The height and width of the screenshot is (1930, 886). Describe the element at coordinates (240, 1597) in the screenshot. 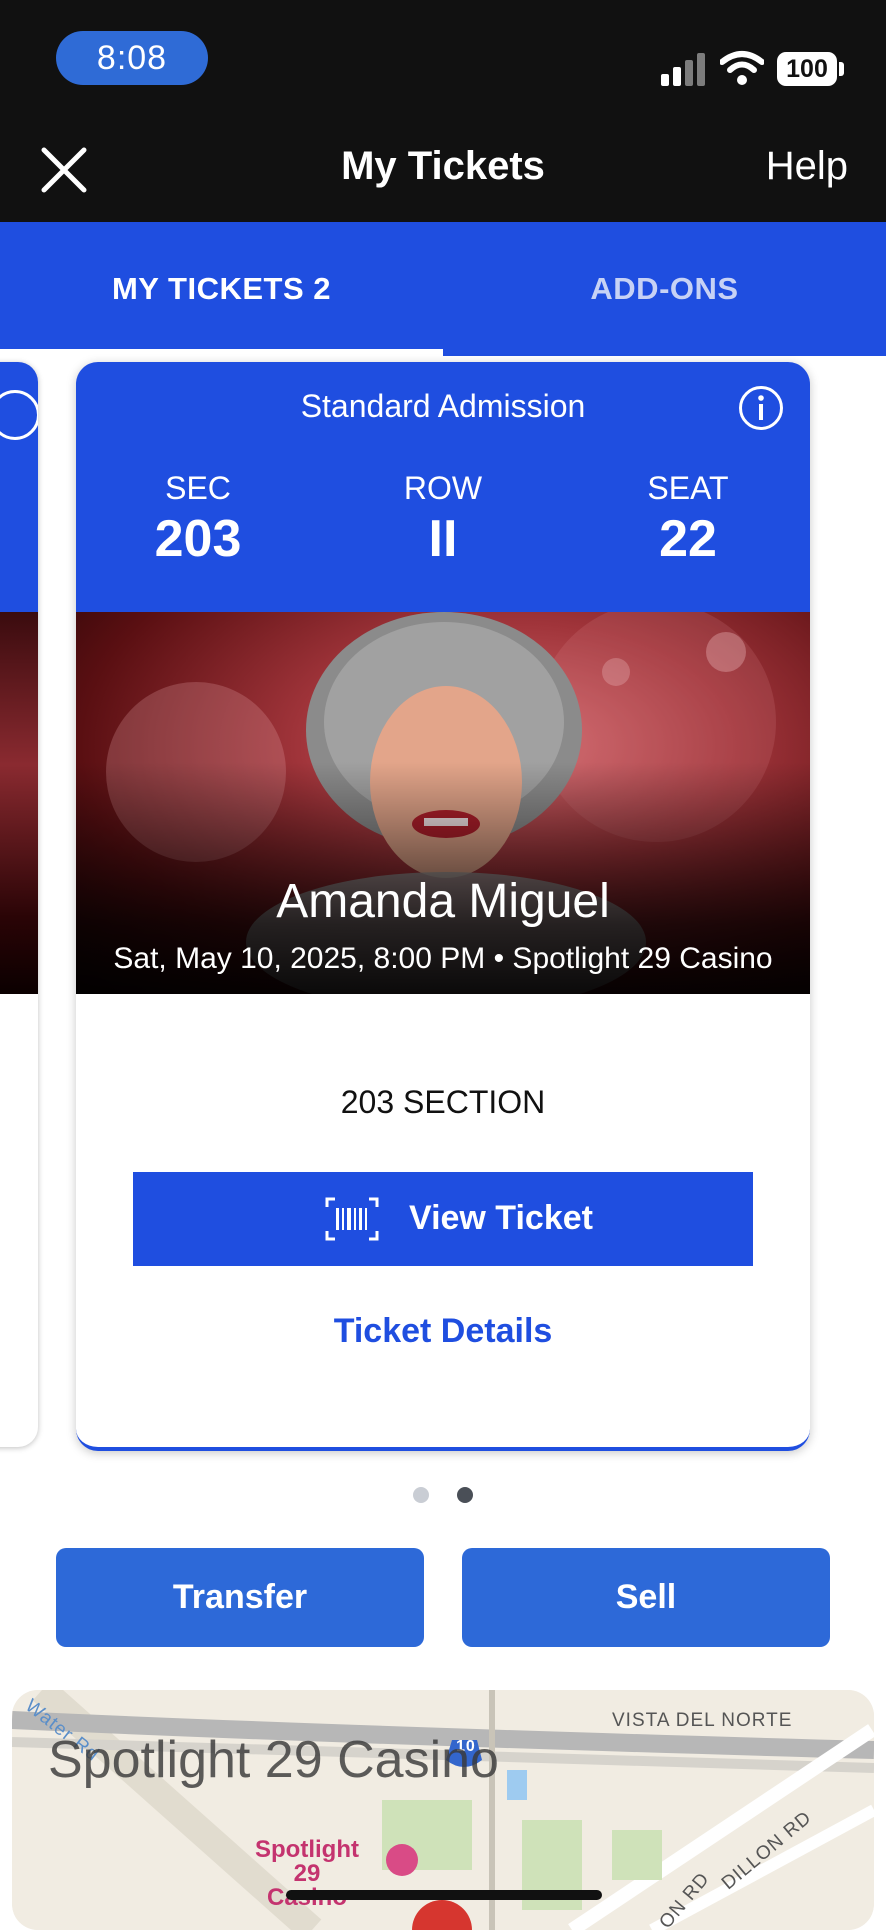

I see `transfer-button: Transfer` at that location.